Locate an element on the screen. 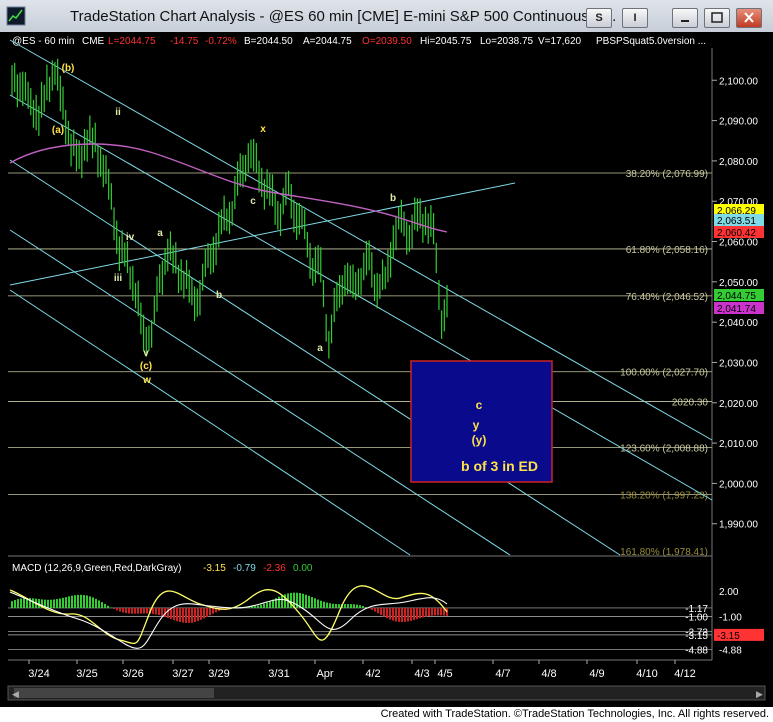 Image resolution: width=773 pixels, height=722 pixels. x-tick-label: Apr is located at coordinates (324, 674).